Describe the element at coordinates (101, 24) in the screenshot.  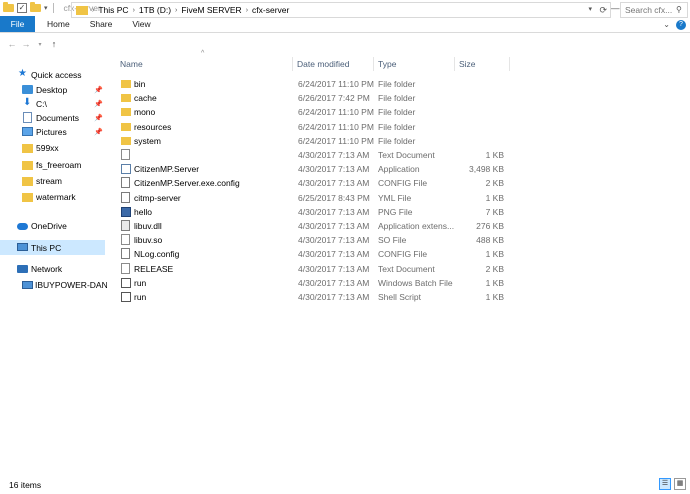
I see `tab-share: Share` at that location.